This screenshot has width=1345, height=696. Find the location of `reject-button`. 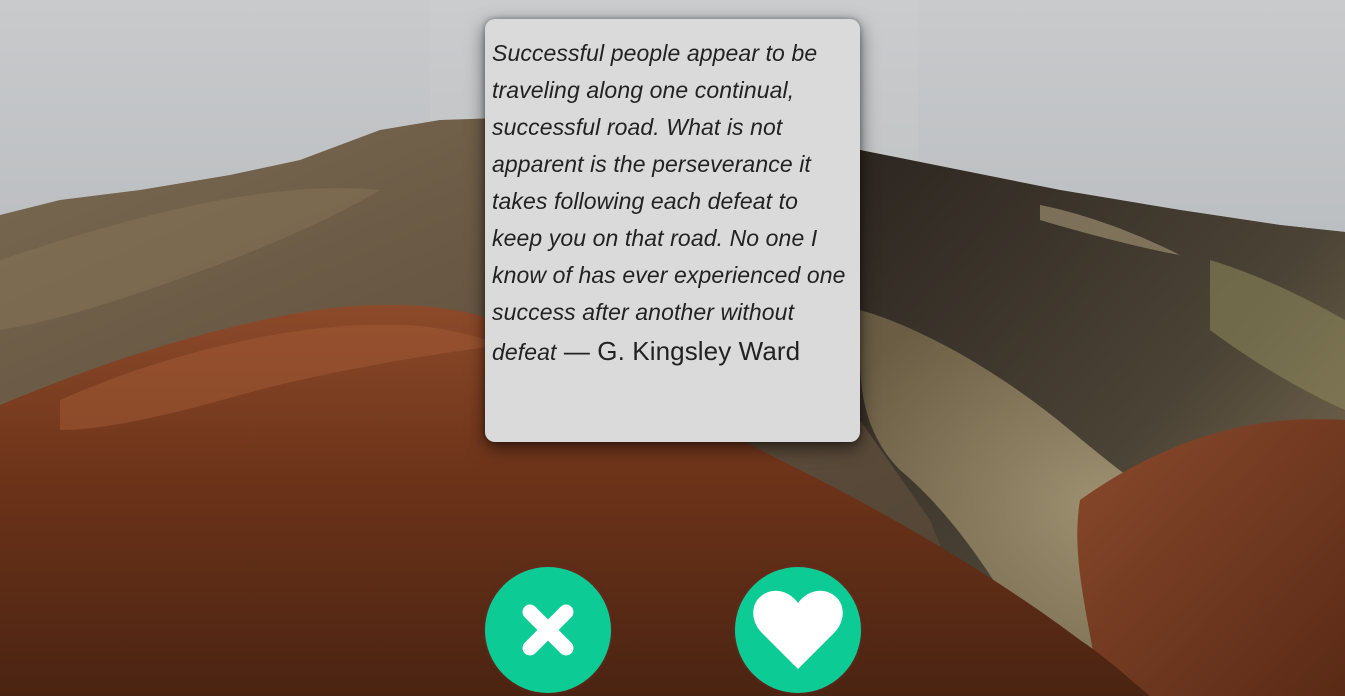

reject-button is located at coordinates (548, 630).